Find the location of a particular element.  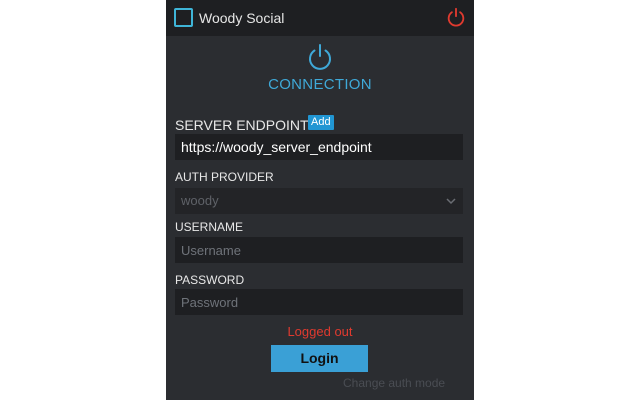

auth-provider-label: AUTH PROVIDER is located at coordinates (224, 177).